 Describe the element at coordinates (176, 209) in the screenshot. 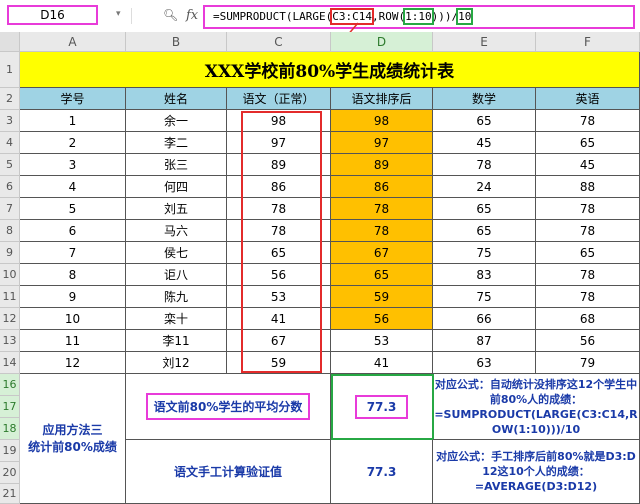

I see `student-name-cell: 刘五` at that location.